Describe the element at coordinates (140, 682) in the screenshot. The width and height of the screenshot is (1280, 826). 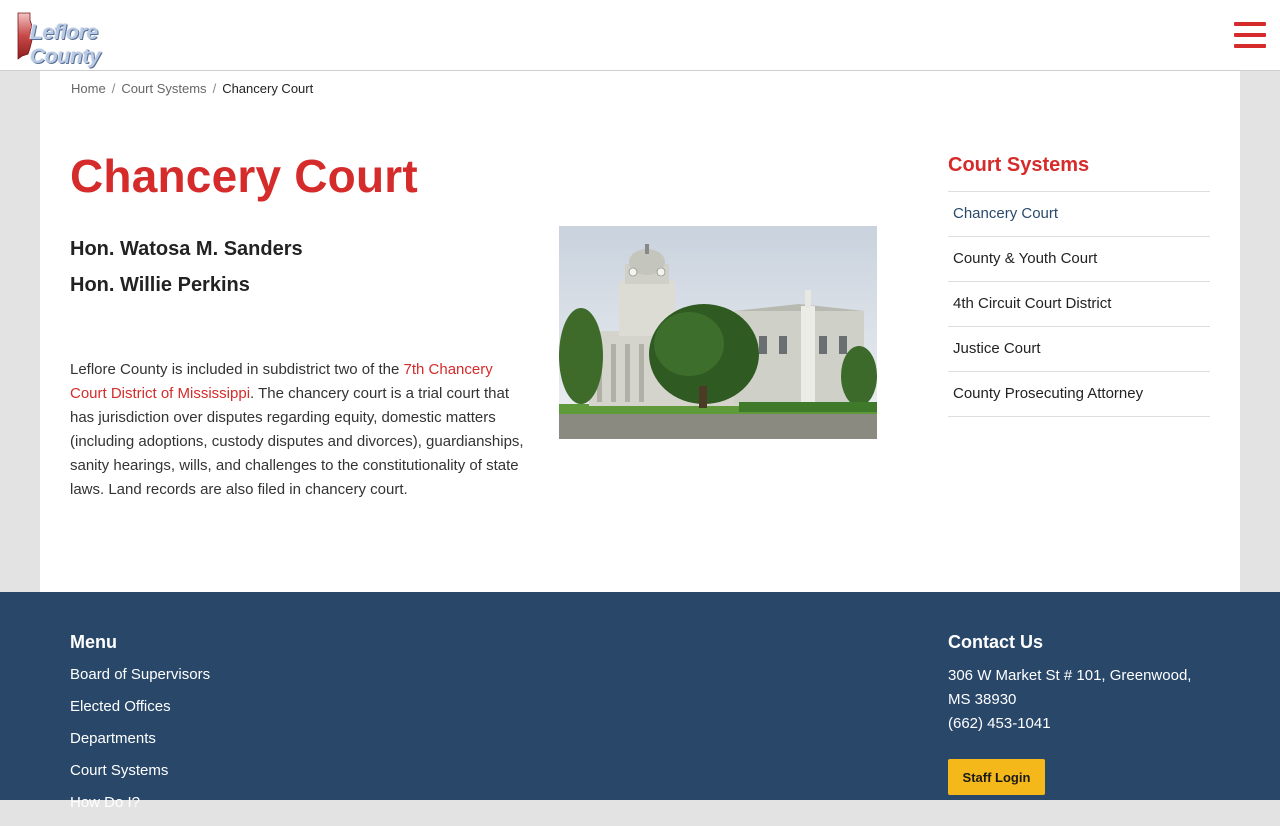
I see `footer-link-board-of-supervisors: Board of Supervisors` at that location.